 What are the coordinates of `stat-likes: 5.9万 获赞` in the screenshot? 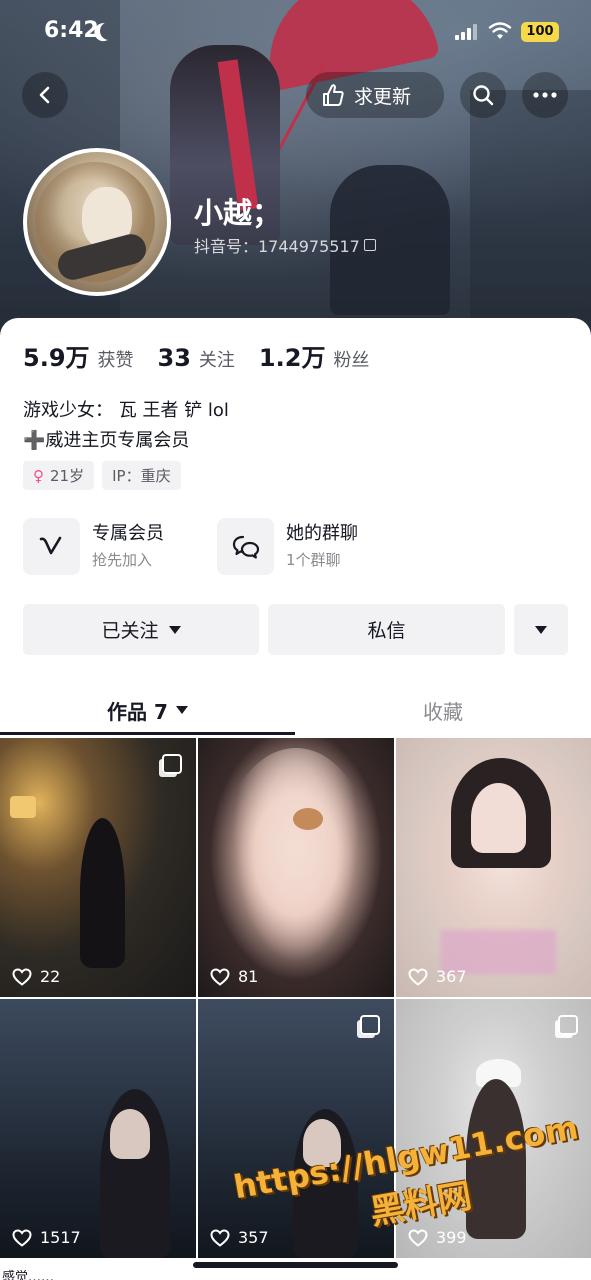 It's located at (78, 355).